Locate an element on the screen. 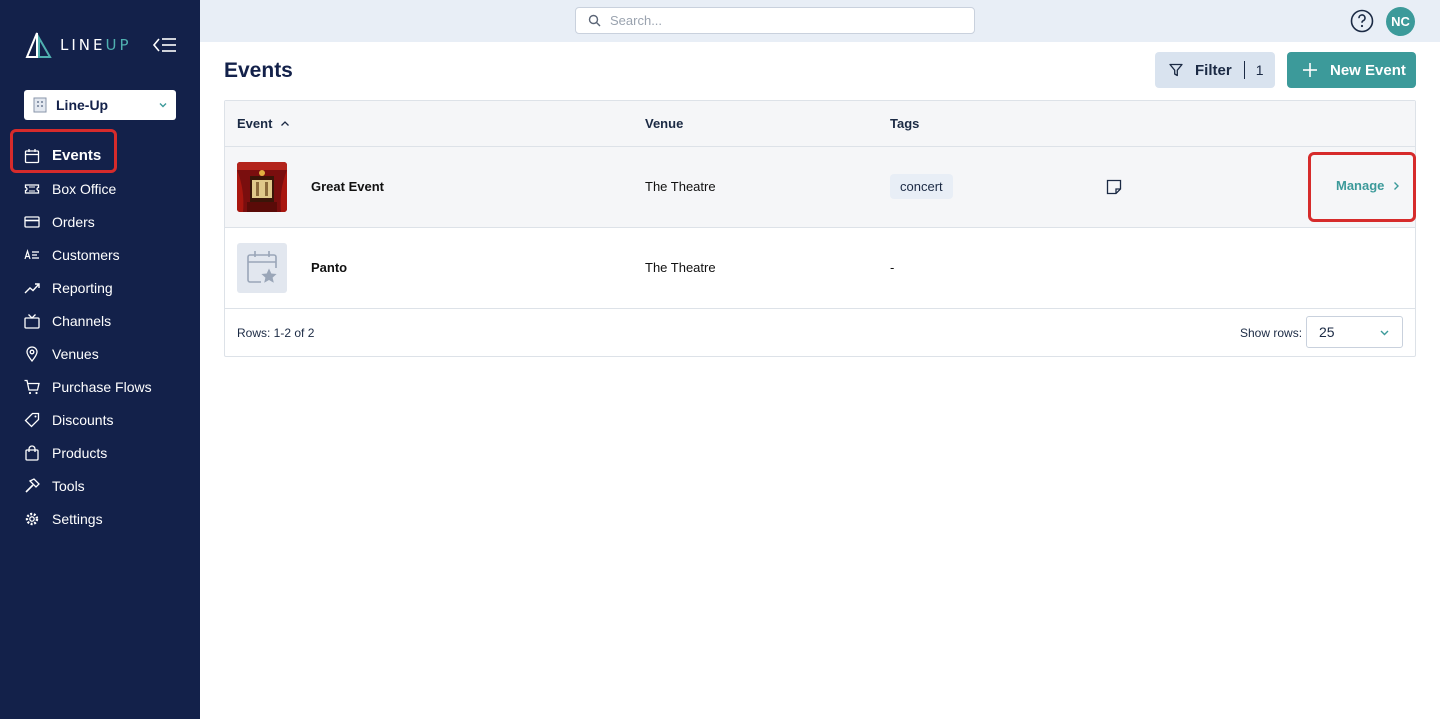  sidebar-item-products: Products is located at coordinates (100, 452).